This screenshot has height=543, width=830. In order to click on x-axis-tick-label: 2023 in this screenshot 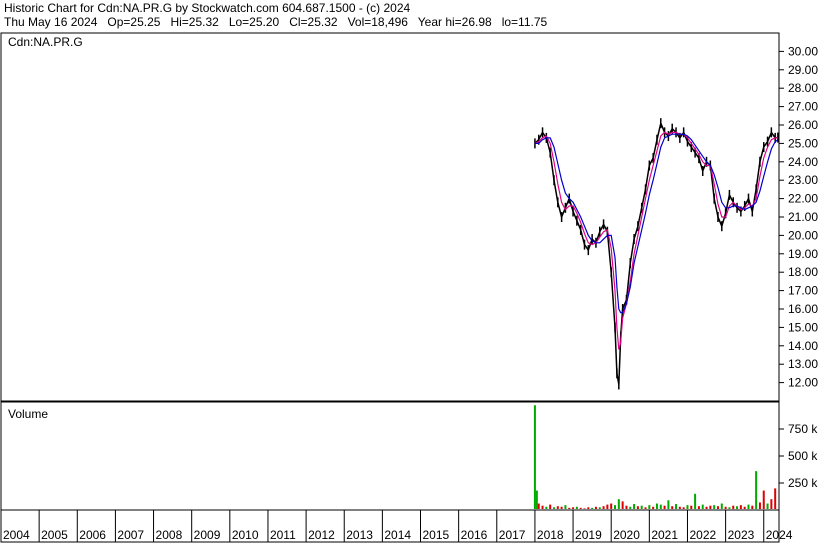, I will do `click(741, 535)`.